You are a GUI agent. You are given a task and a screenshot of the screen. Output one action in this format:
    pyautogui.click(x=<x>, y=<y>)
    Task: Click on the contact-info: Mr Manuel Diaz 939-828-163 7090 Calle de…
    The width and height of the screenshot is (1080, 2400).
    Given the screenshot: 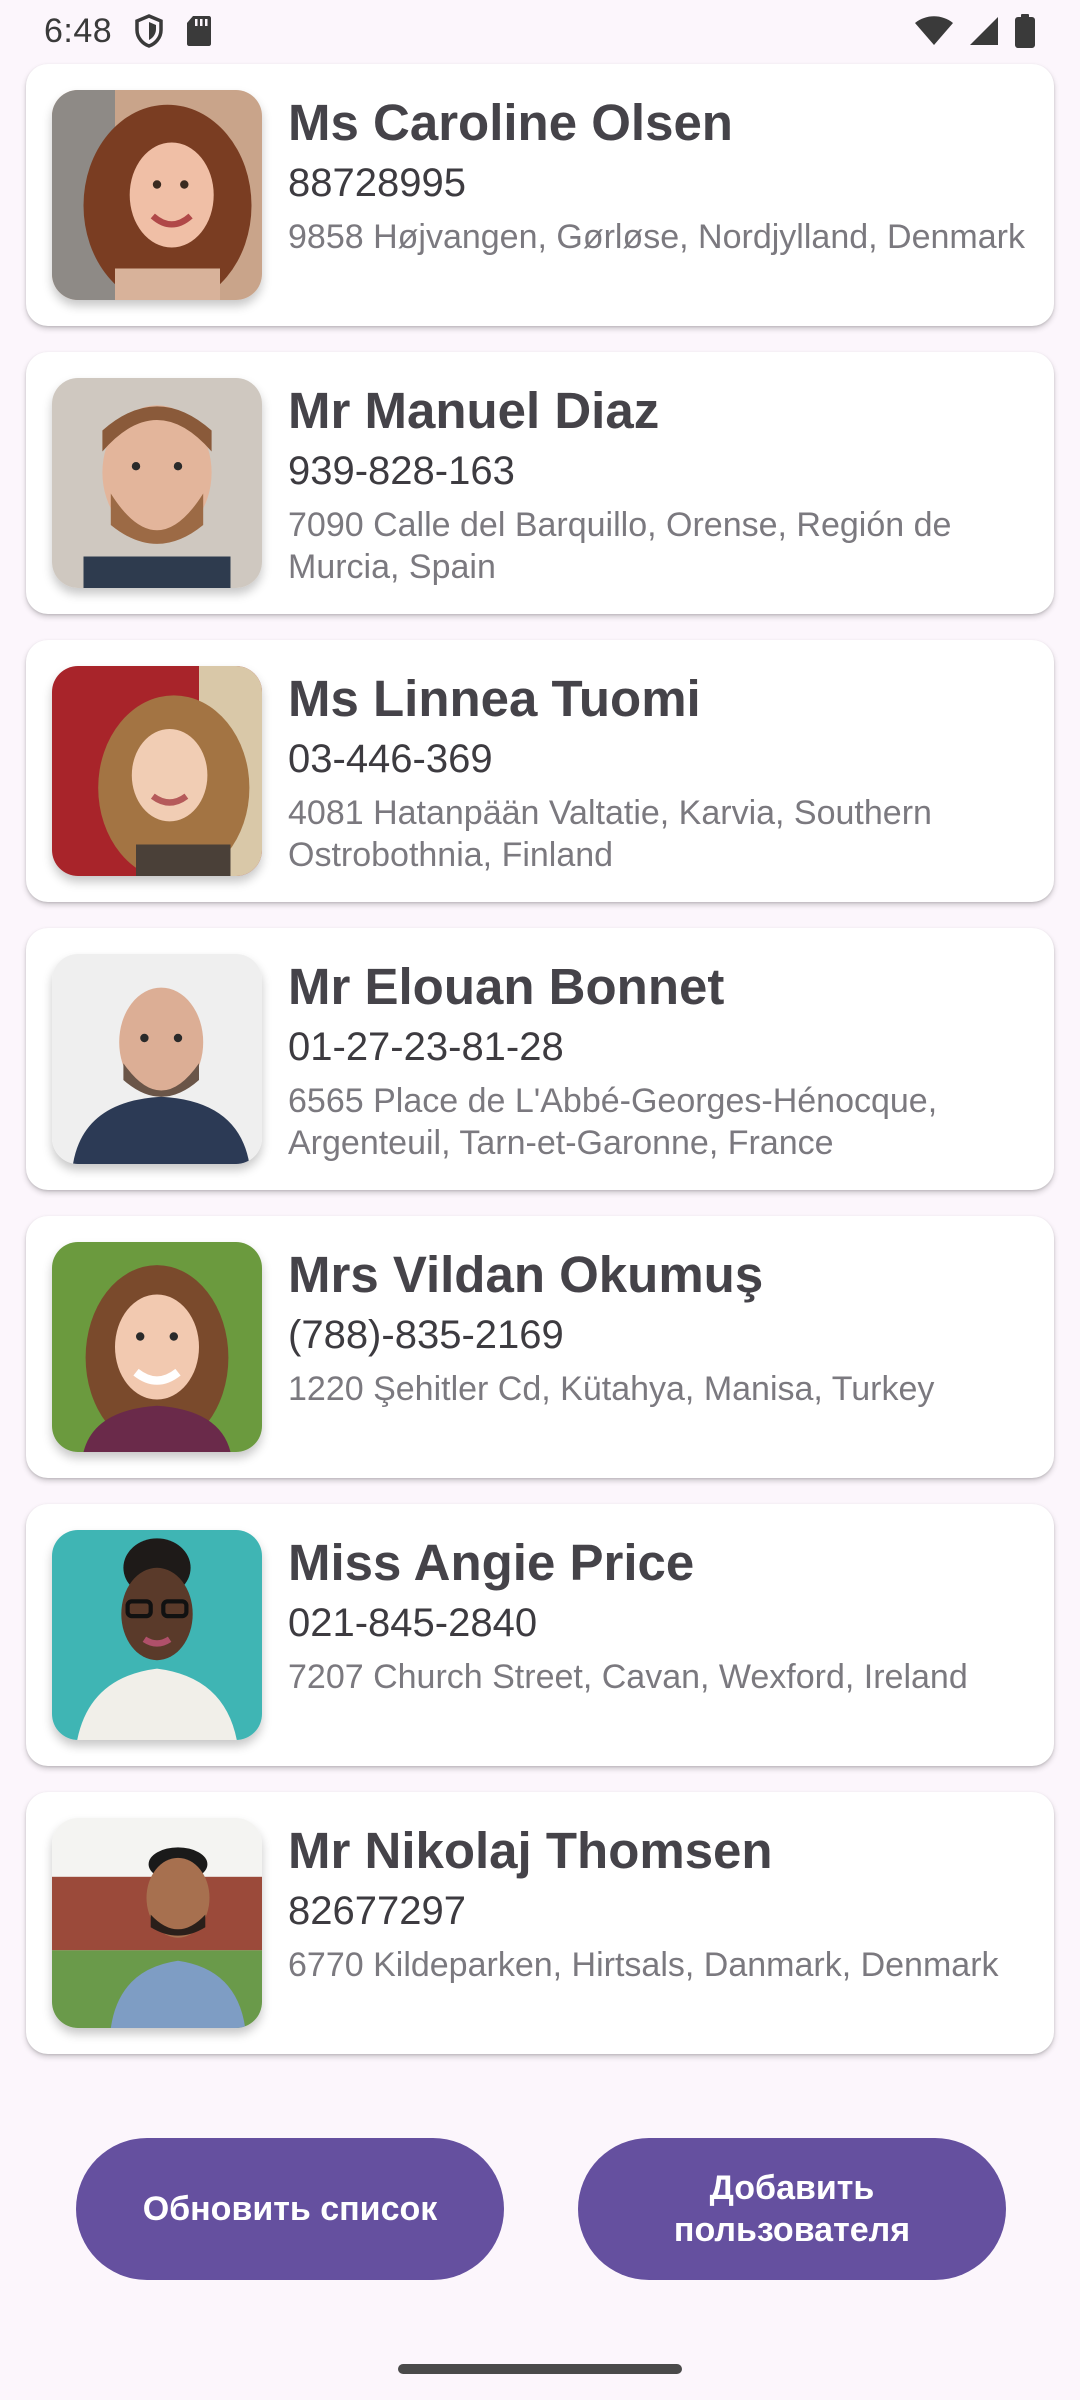 What is the action you would take?
    pyautogui.click(x=667, y=484)
    